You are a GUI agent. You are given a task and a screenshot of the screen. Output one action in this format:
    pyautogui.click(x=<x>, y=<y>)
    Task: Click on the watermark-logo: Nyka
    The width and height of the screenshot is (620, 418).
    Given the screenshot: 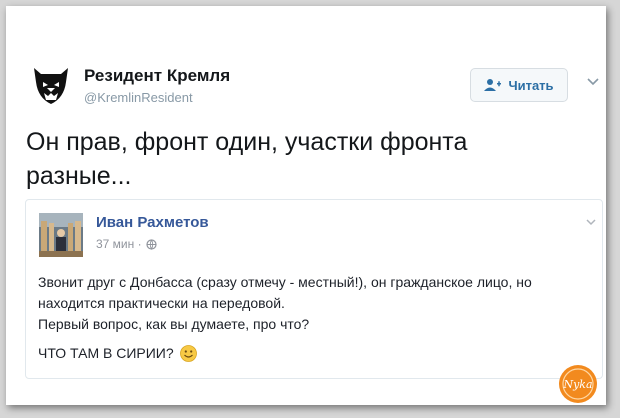 What is the action you would take?
    pyautogui.click(x=578, y=384)
    